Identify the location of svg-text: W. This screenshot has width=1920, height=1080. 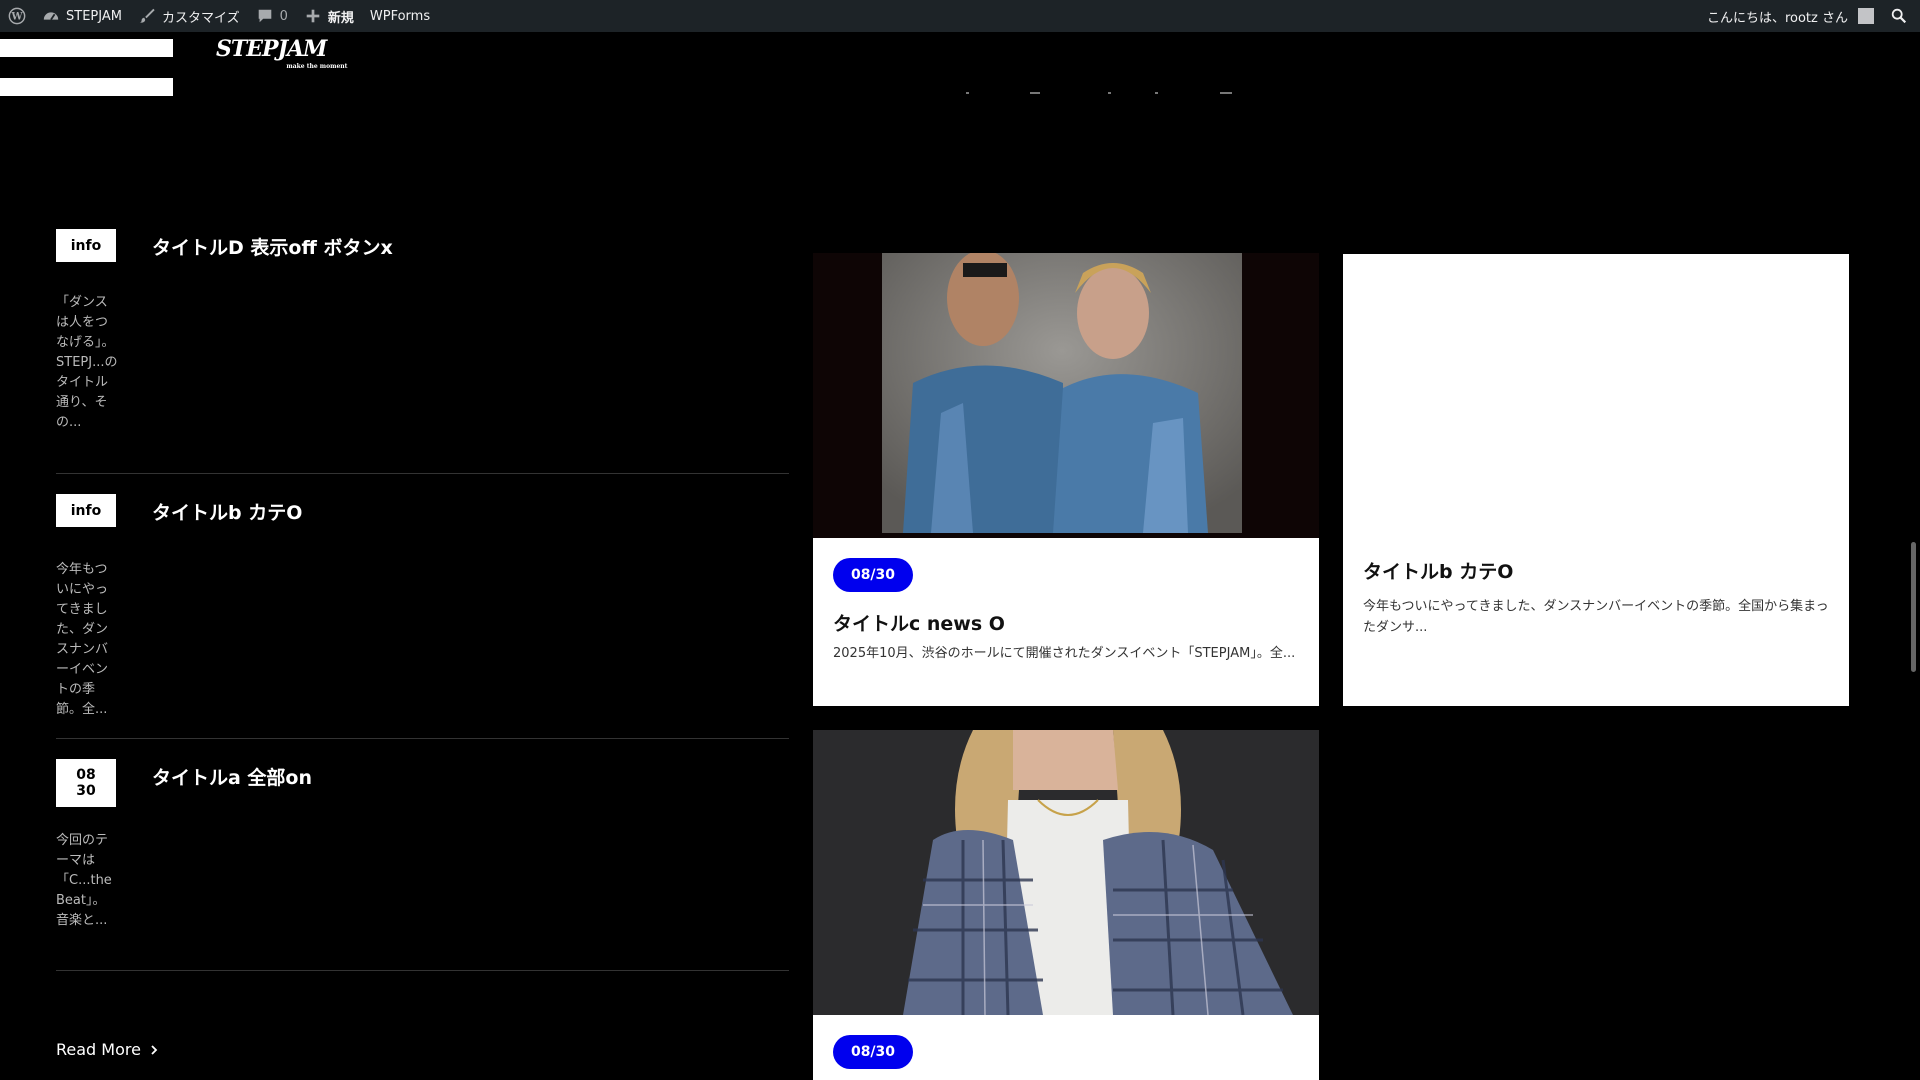
(16, 17).